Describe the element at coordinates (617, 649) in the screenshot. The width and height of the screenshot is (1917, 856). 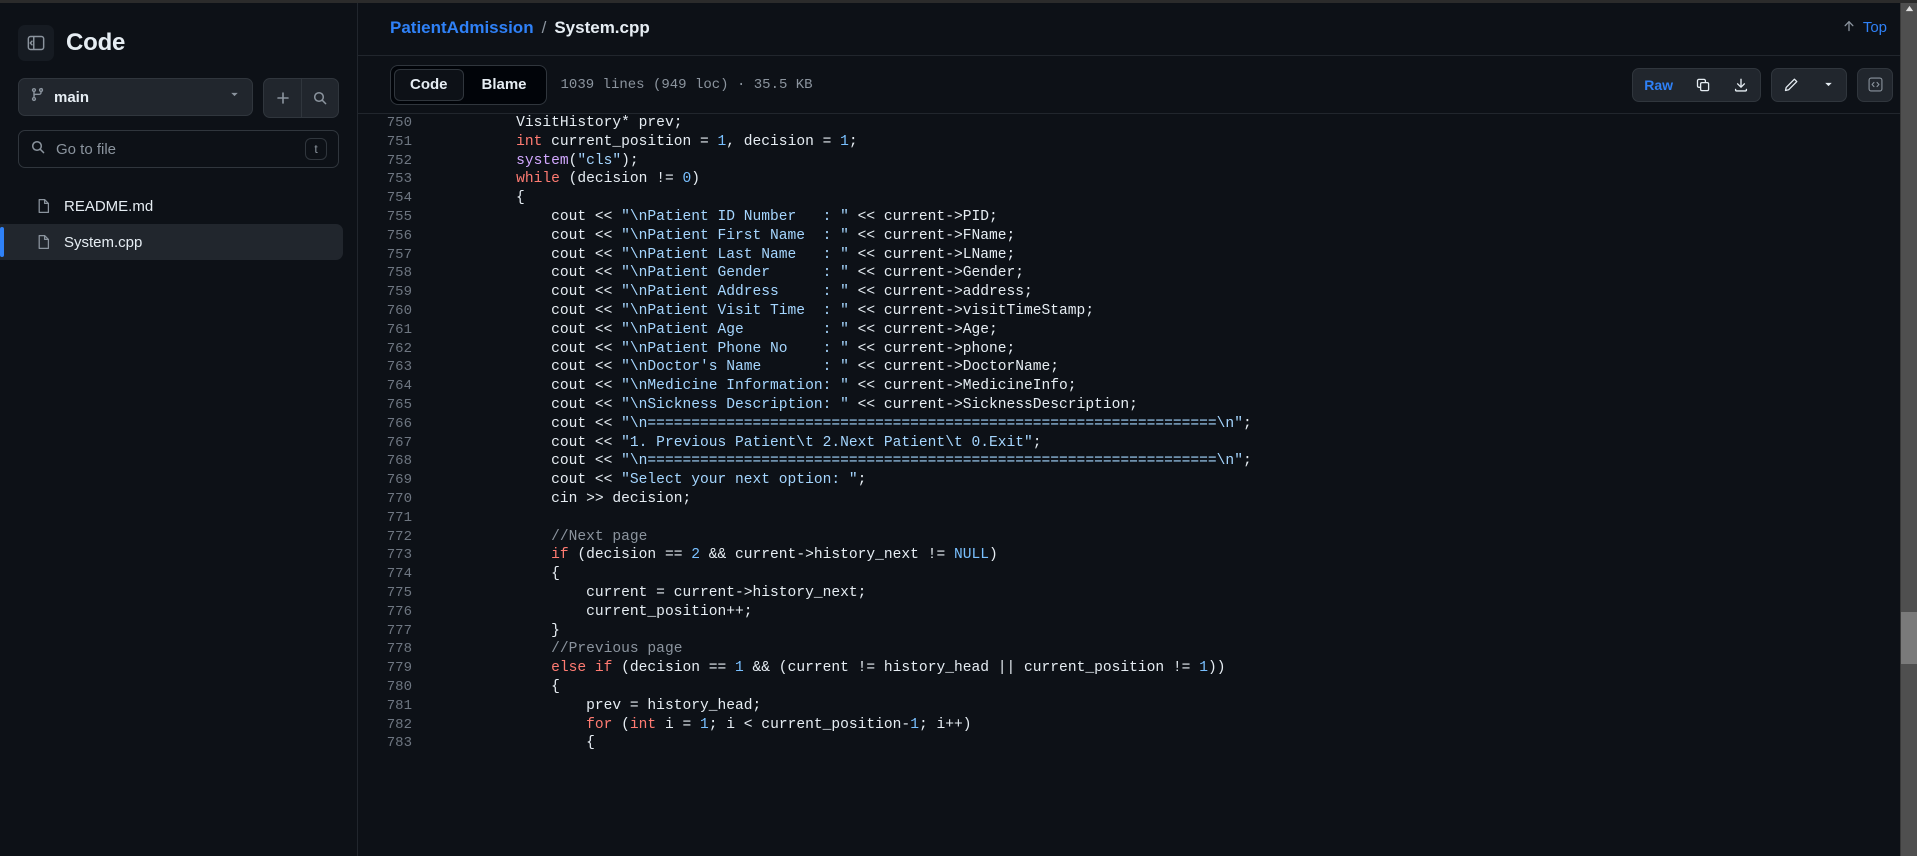
I see `code-token: //Previous page` at that location.